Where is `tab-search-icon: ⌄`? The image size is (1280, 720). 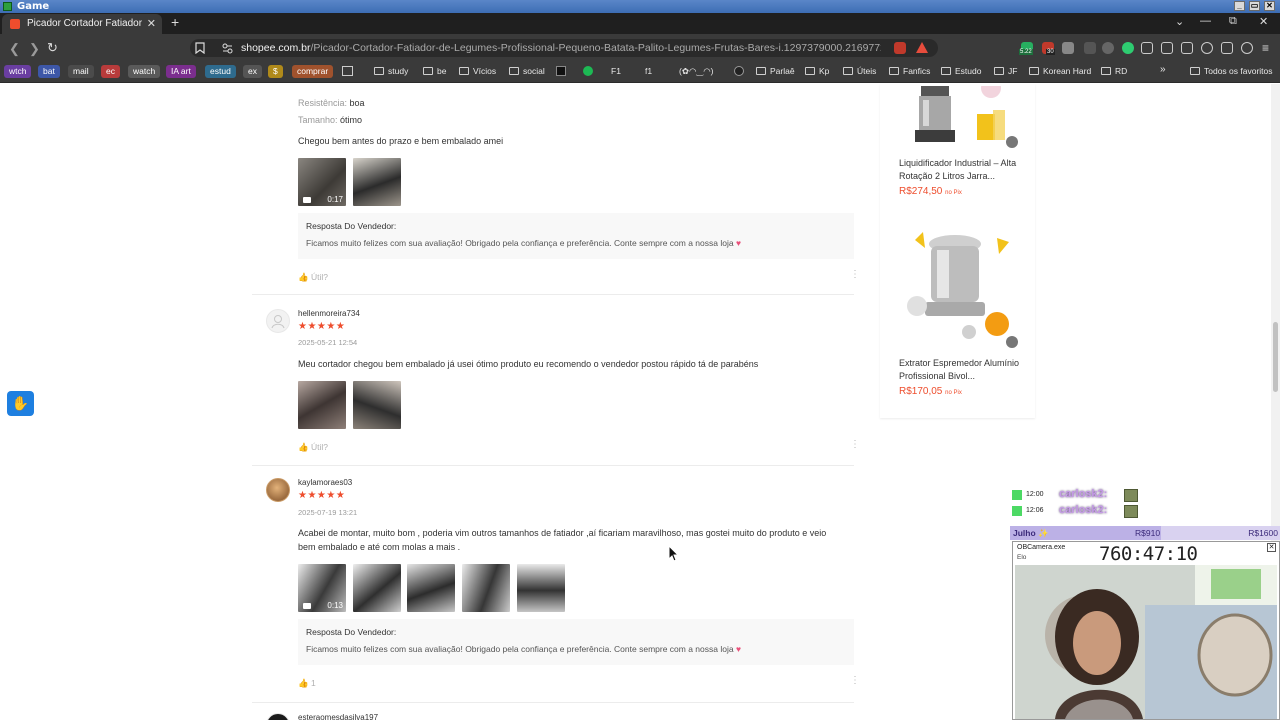 tab-search-icon: ⌄ is located at coordinates (1179, 21).